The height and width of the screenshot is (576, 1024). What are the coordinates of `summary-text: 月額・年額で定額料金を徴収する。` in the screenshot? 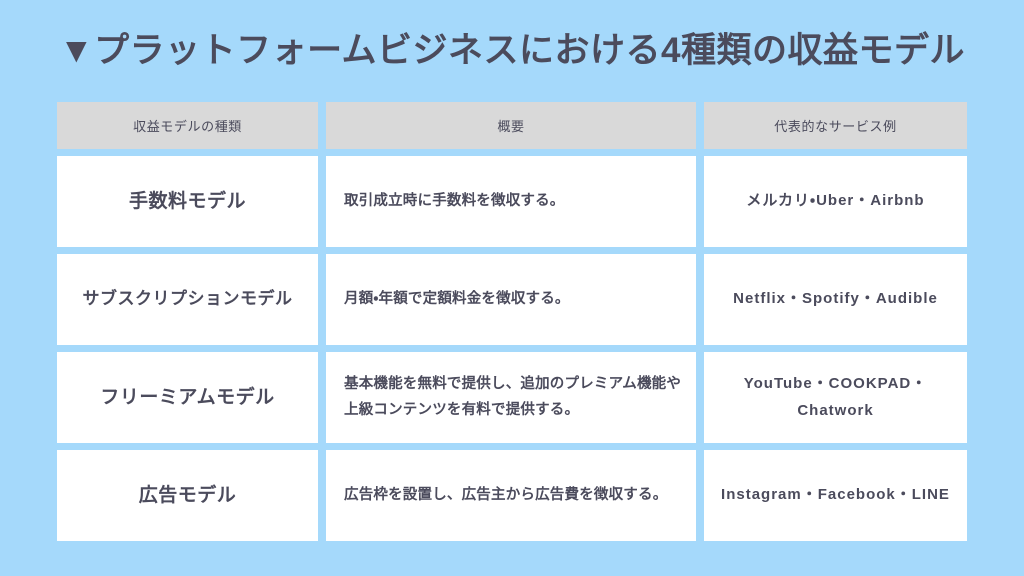 It's located at (457, 298).